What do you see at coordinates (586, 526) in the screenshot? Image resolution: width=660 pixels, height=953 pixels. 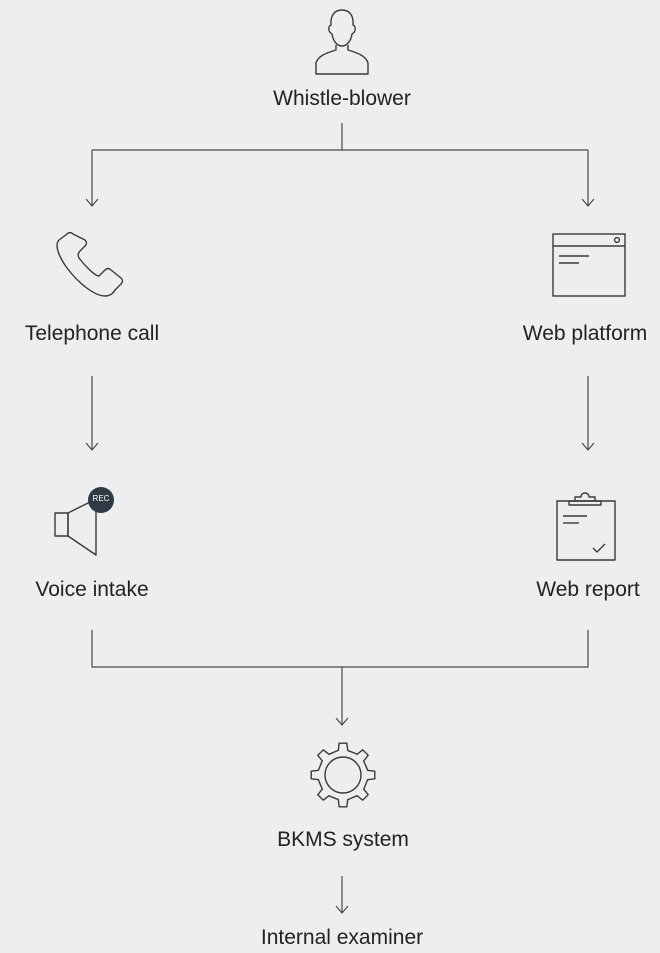 I see `clipboard-icon` at bounding box center [586, 526].